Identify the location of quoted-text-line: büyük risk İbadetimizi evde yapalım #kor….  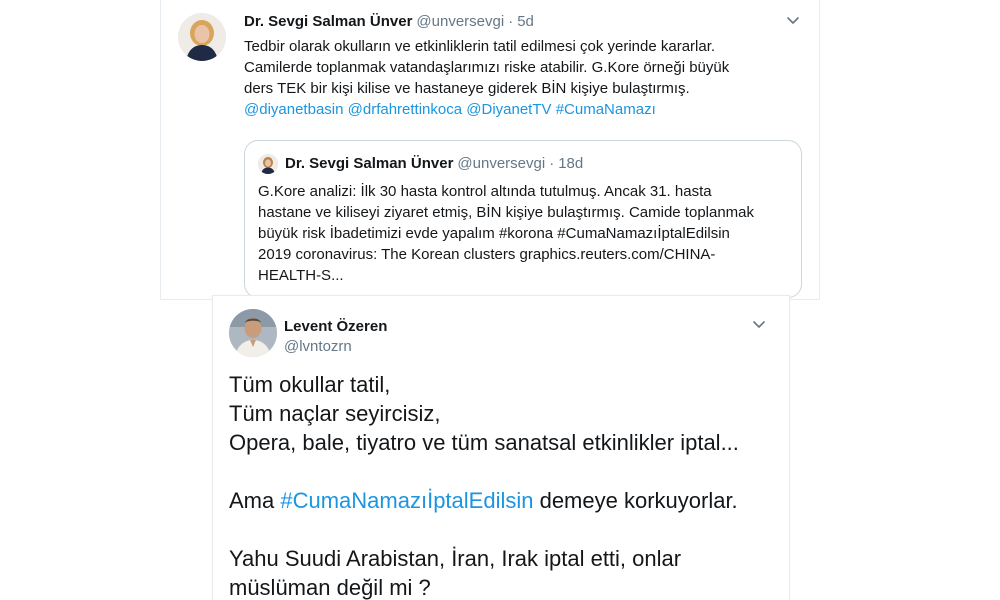
(494, 233).